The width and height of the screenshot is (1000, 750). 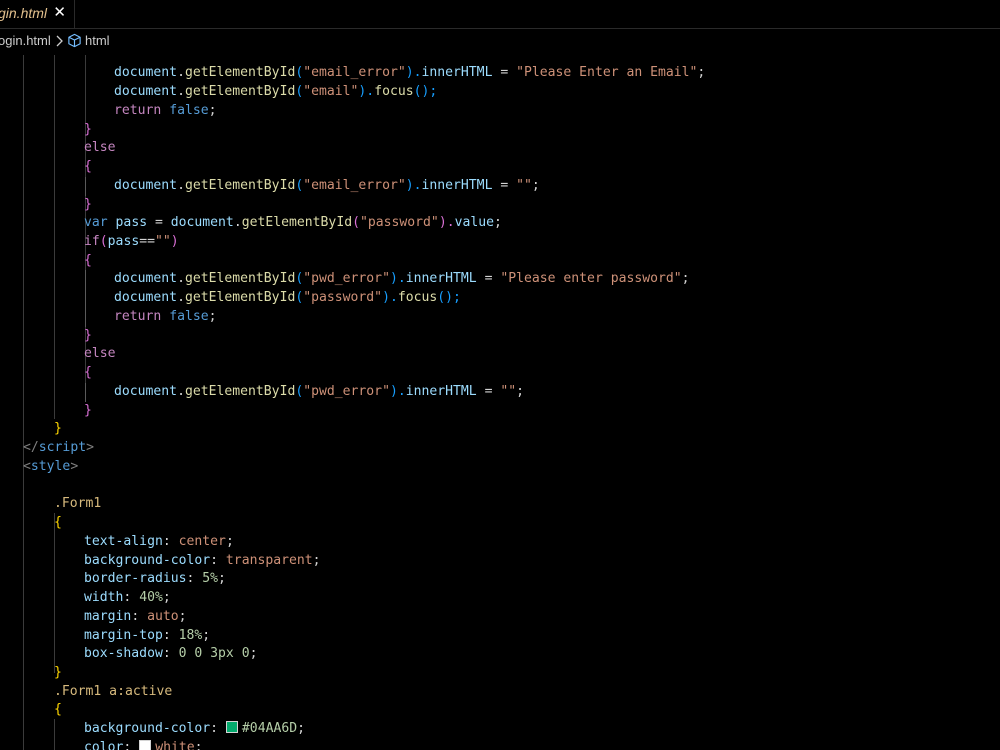 What do you see at coordinates (155, 578) in the screenshot?
I see `code-line: border-radius: 5%;` at bounding box center [155, 578].